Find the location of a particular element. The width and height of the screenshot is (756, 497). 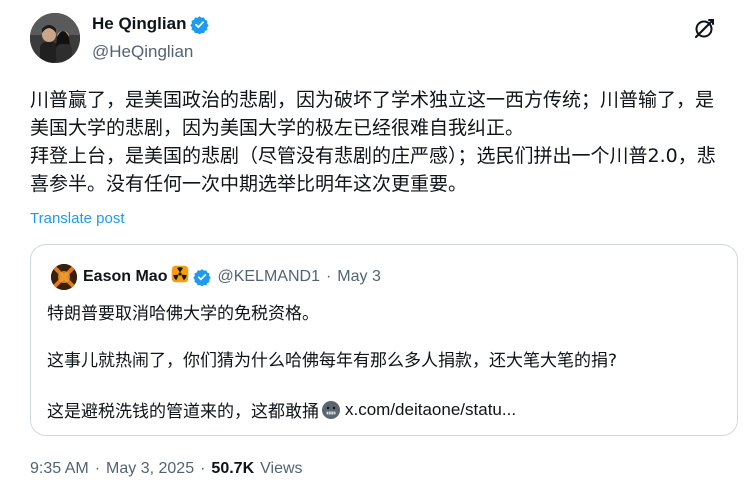

author-name-row: He Qinglian is located at coordinates (151, 24).